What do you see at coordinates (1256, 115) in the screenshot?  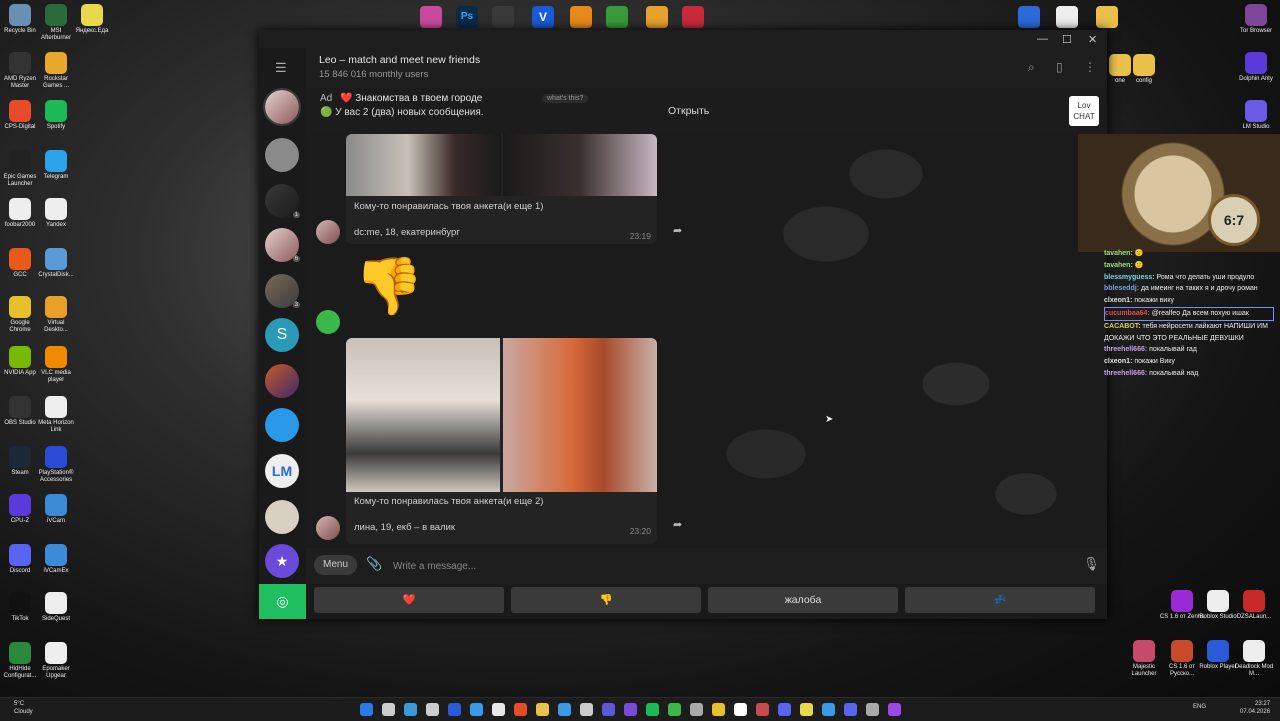 I see `desktop-icon: LM Studio` at bounding box center [1256, 115].